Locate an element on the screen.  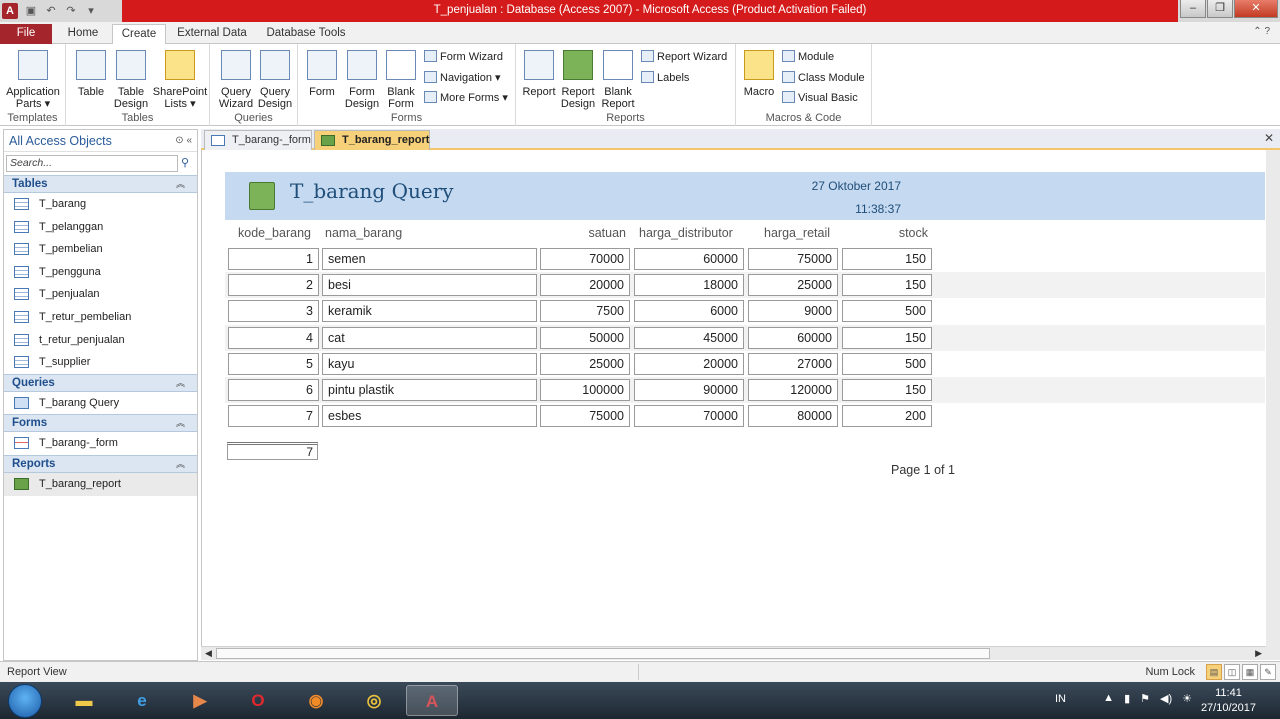
sharepoint-lists-button: SharePoint Lists ▾ is located at coordinates (180, 80).